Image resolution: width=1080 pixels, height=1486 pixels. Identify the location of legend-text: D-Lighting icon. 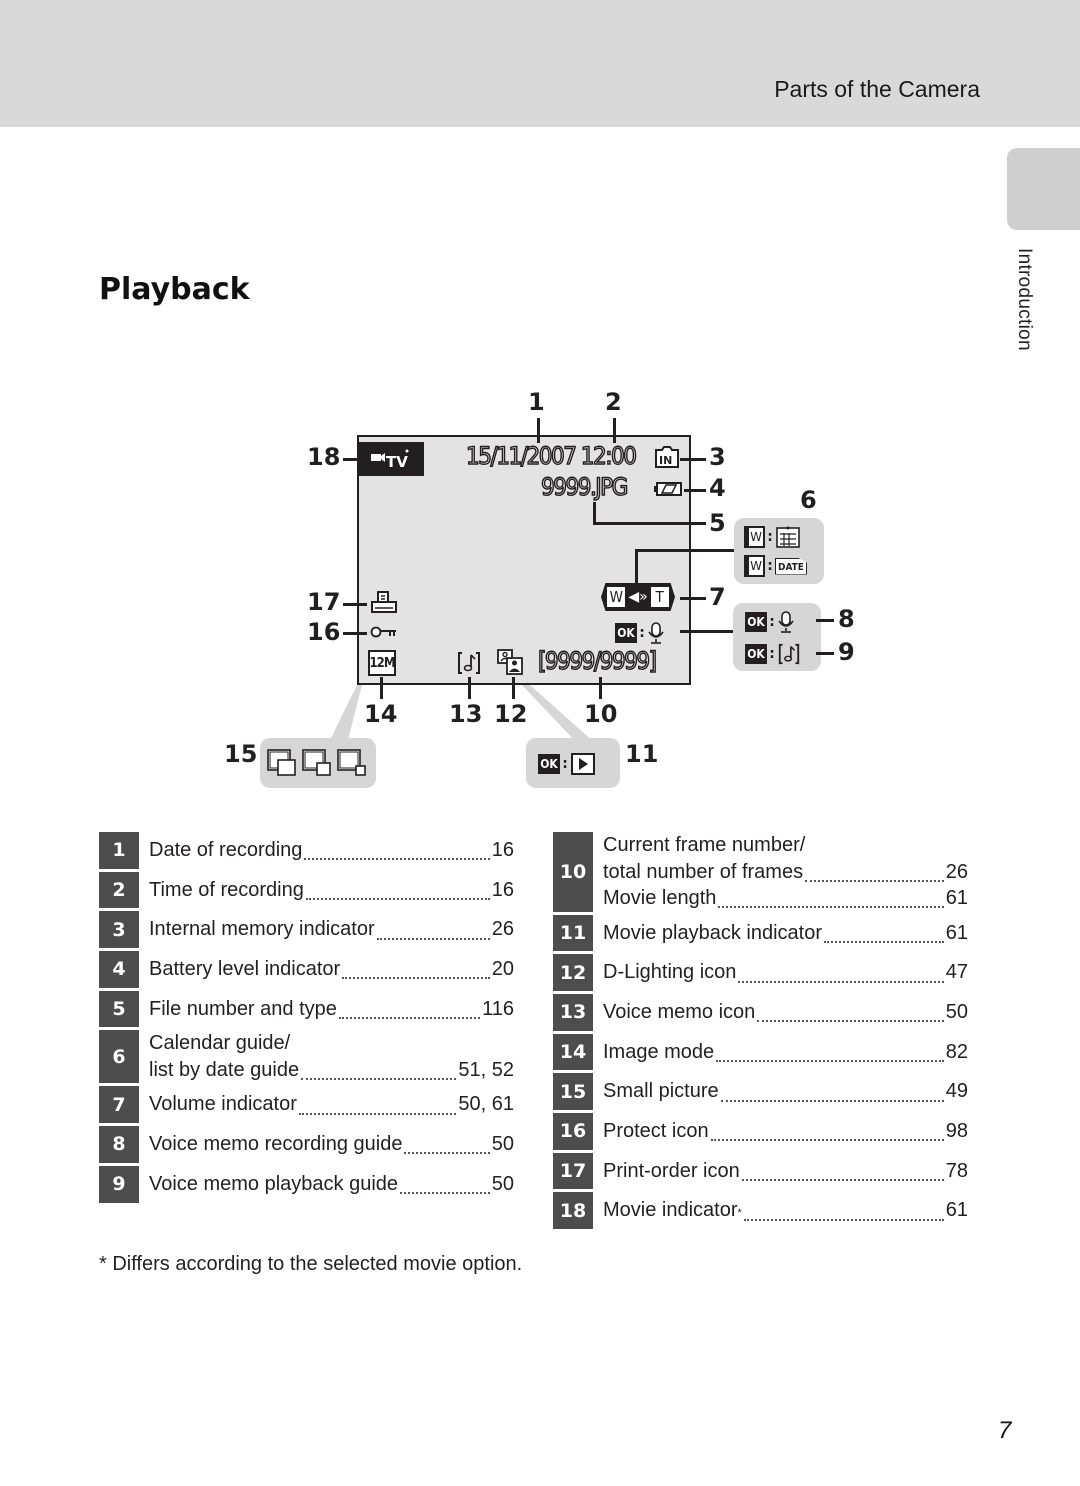
(670, 972).